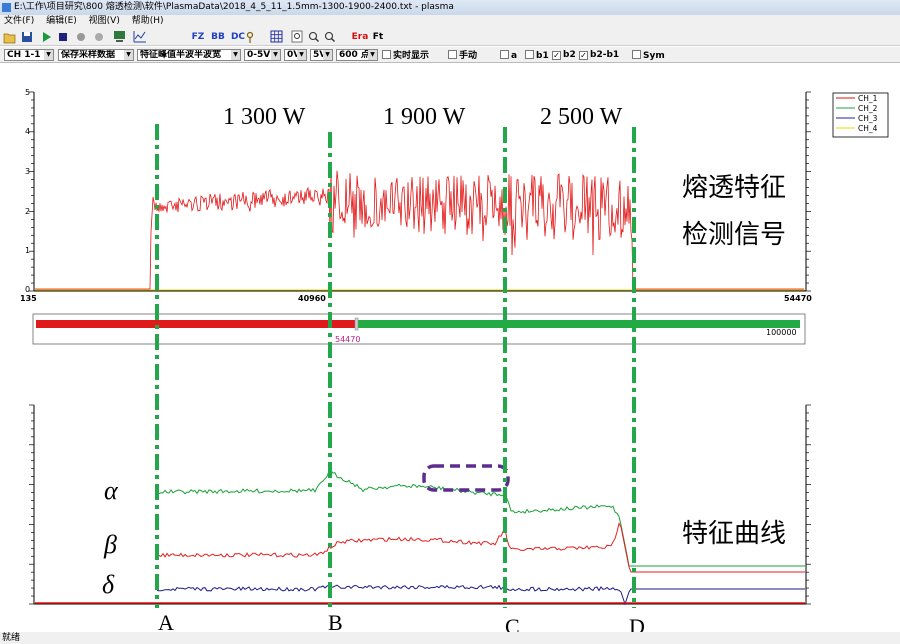  What do you see at coordinates (356, 324) in the screenshot?
I see `progress-thumb` at bounding box center [356, 324].